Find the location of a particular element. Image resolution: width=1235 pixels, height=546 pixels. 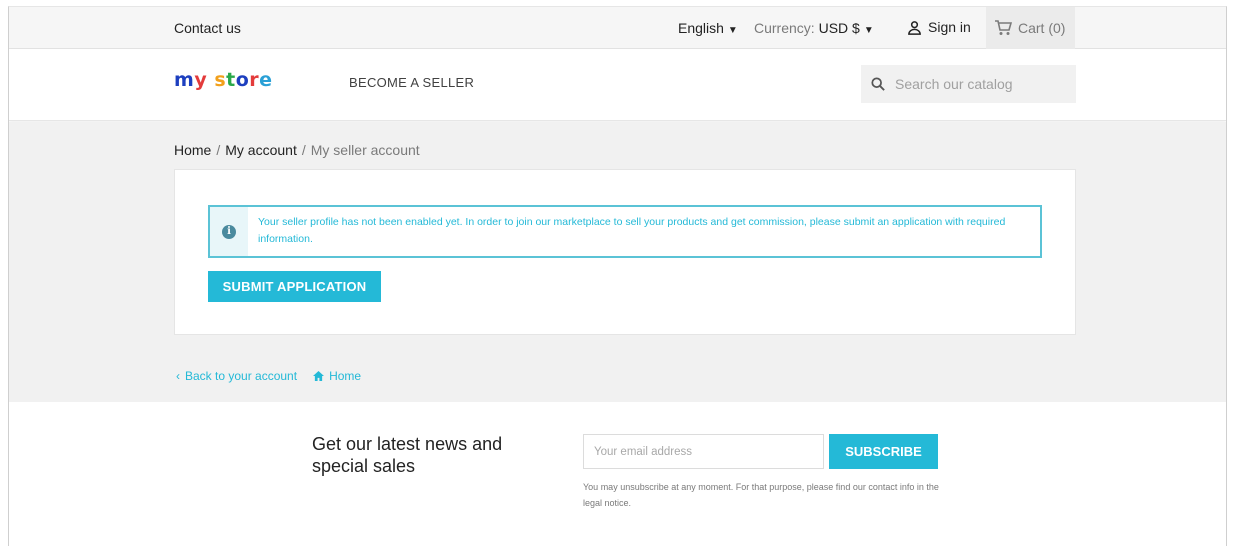

cart-button: Cart (0) is located at coordinates (1030, 28).